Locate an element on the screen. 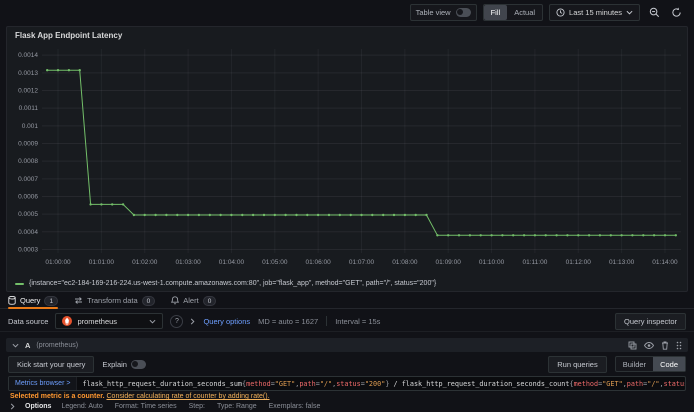 This screenshot has height=412, width=694. datasource-select: prometheus is located at coordinates (109, 321).